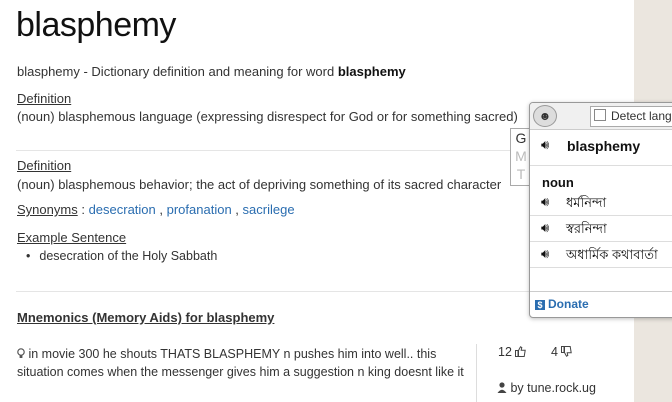 Image resolution: width=672 pixels, height=402 pixels. What do you see at coordinates (568, 304) in the screenshot?
I see `donate-label: Donate` at bounding box center [568, 304].